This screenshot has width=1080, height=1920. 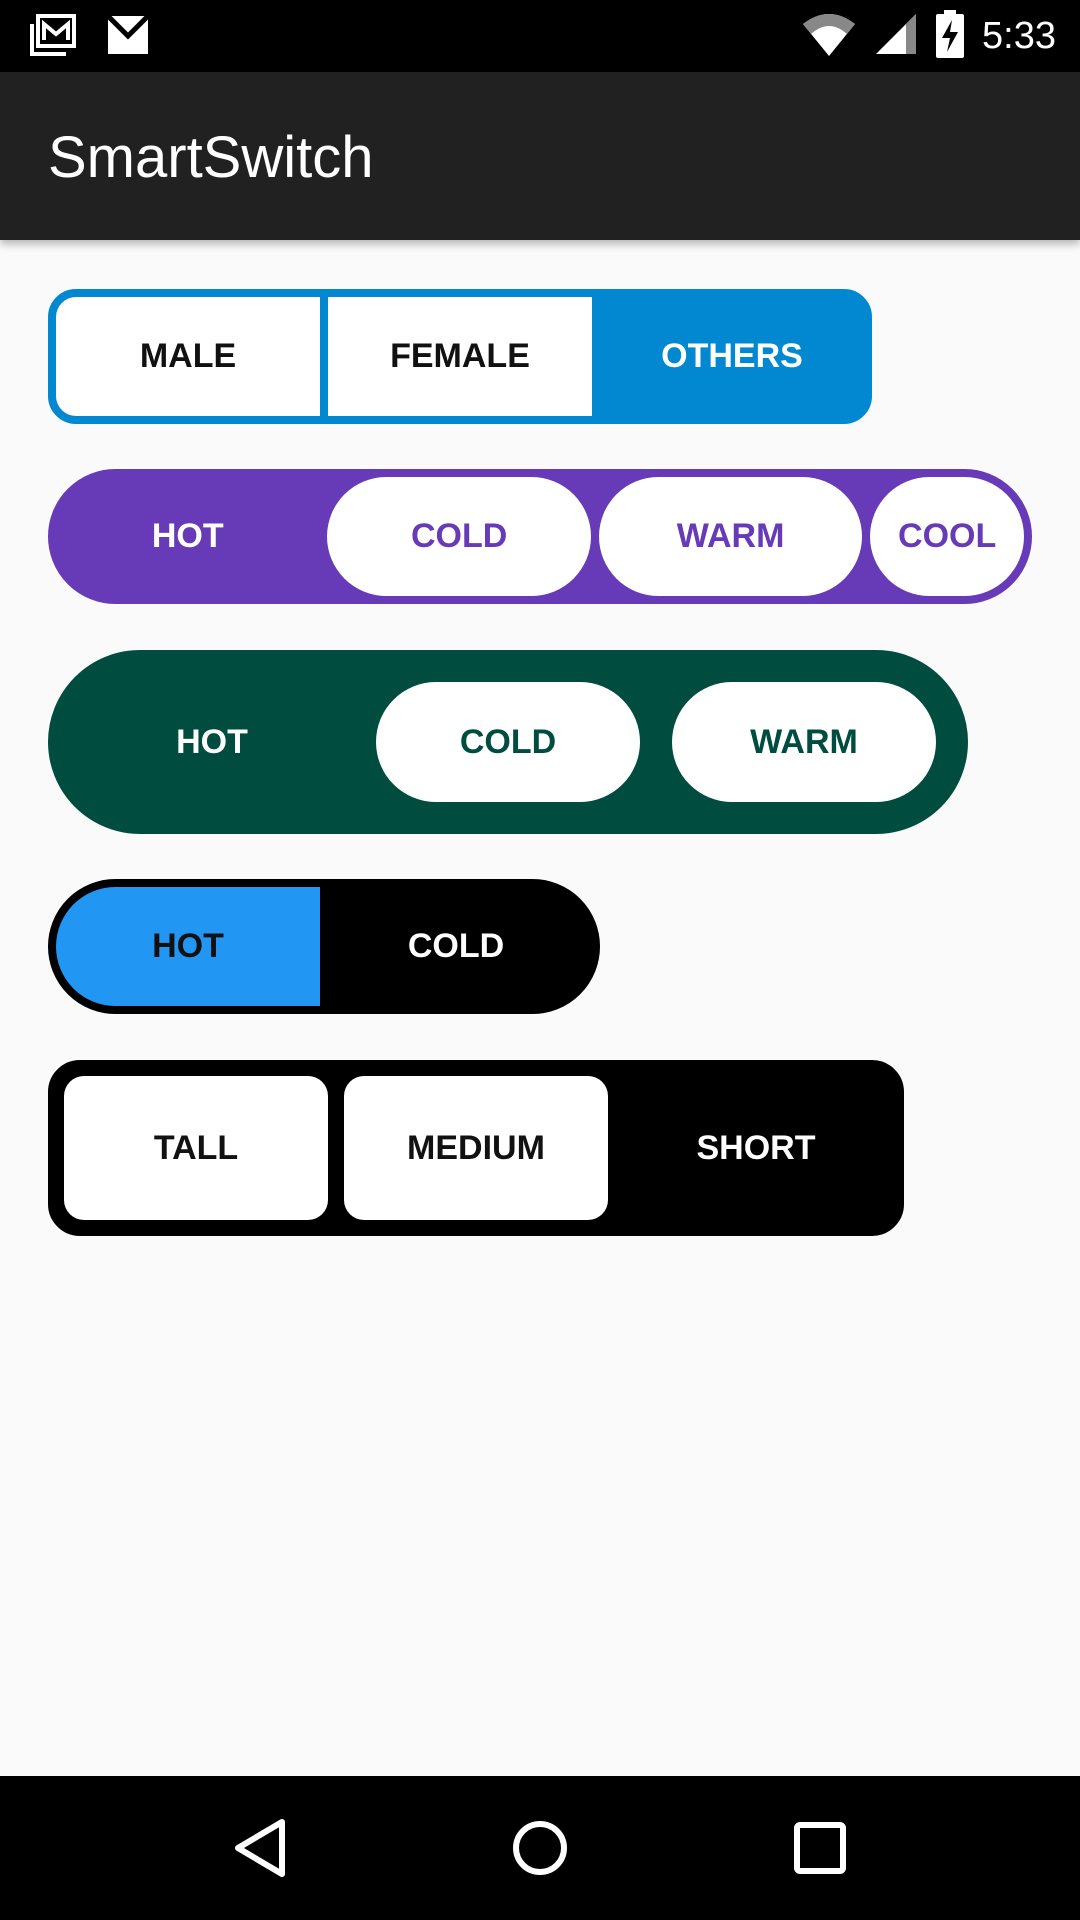 What do you see at coordinates (260, 1848) in the screenshot?
I see `back-icon` at bounding box center [260, 1848].